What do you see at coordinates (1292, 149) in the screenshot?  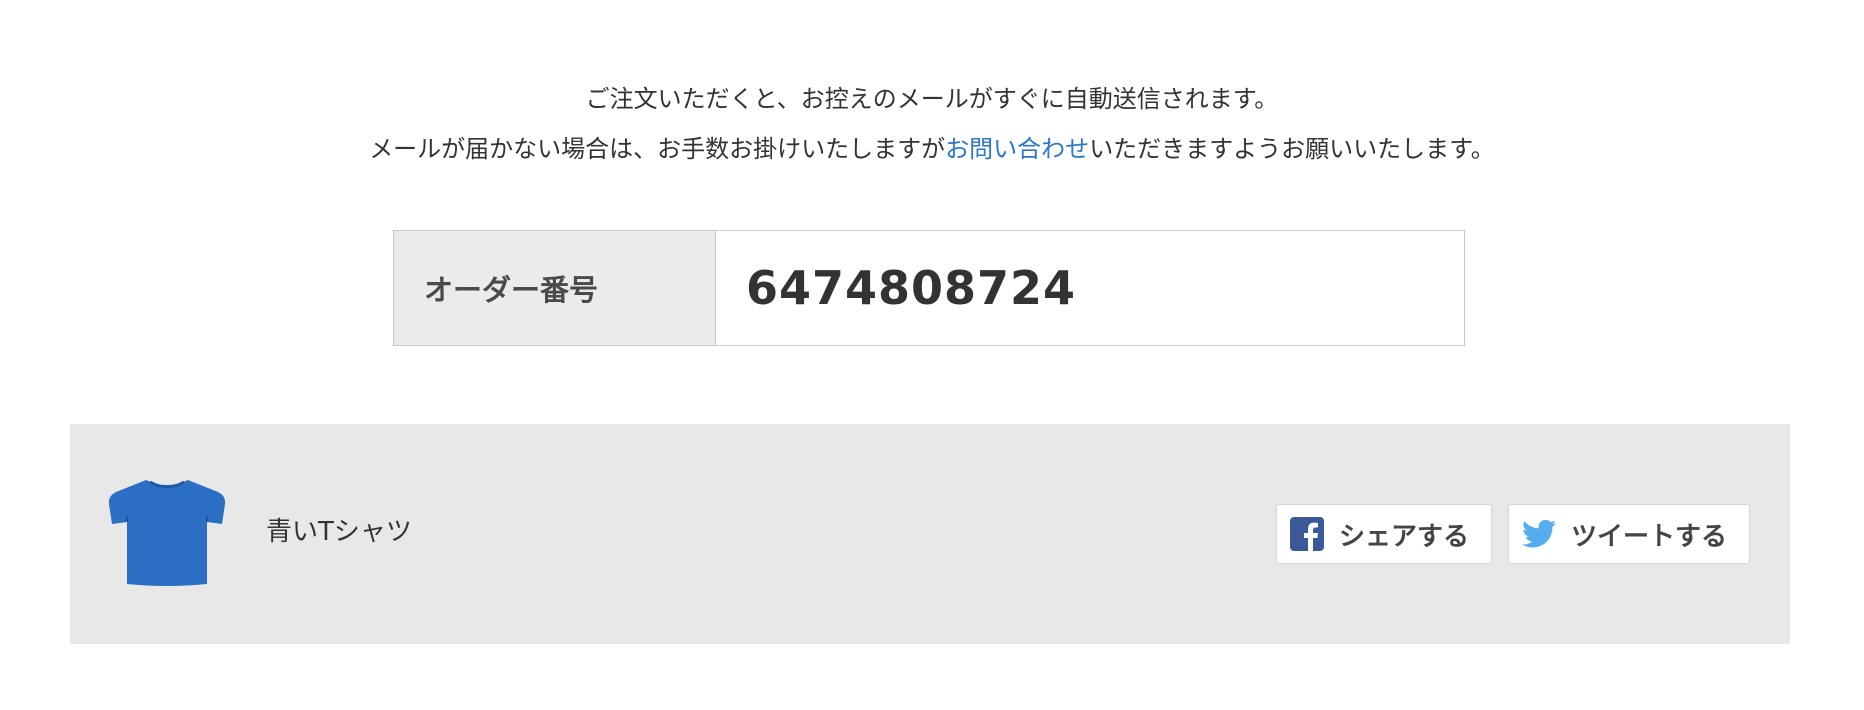 I see `notice-line-2-after: いただきますようお願いいたします。` at bounding box center [1292, 149].